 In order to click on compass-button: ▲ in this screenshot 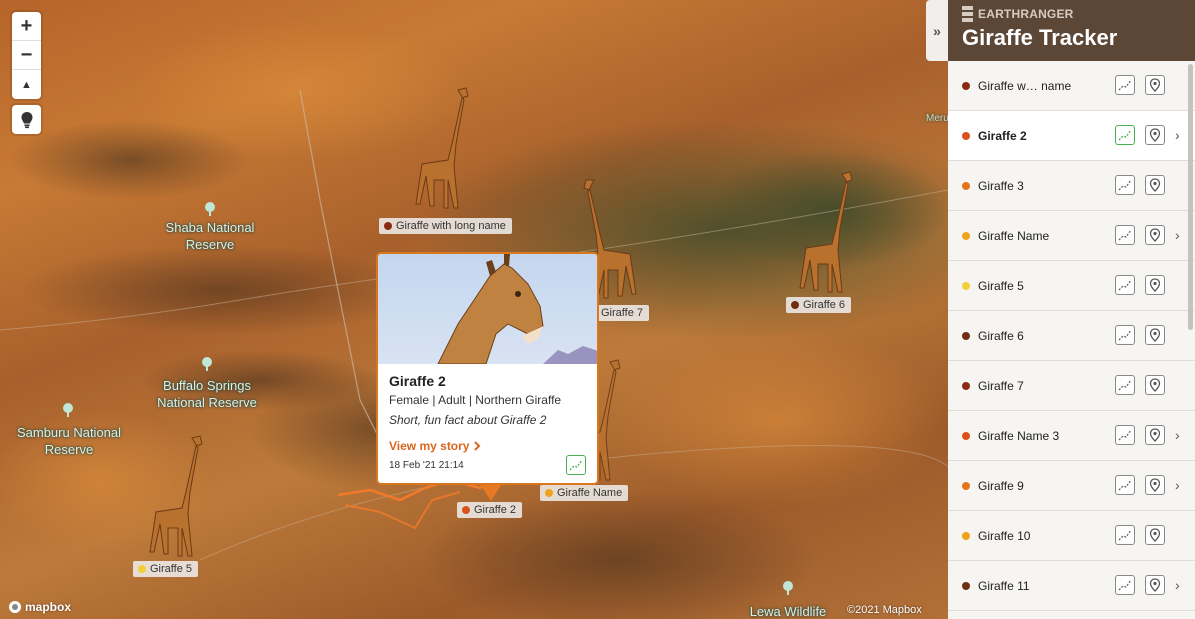, I will do `click(26, 84)`.